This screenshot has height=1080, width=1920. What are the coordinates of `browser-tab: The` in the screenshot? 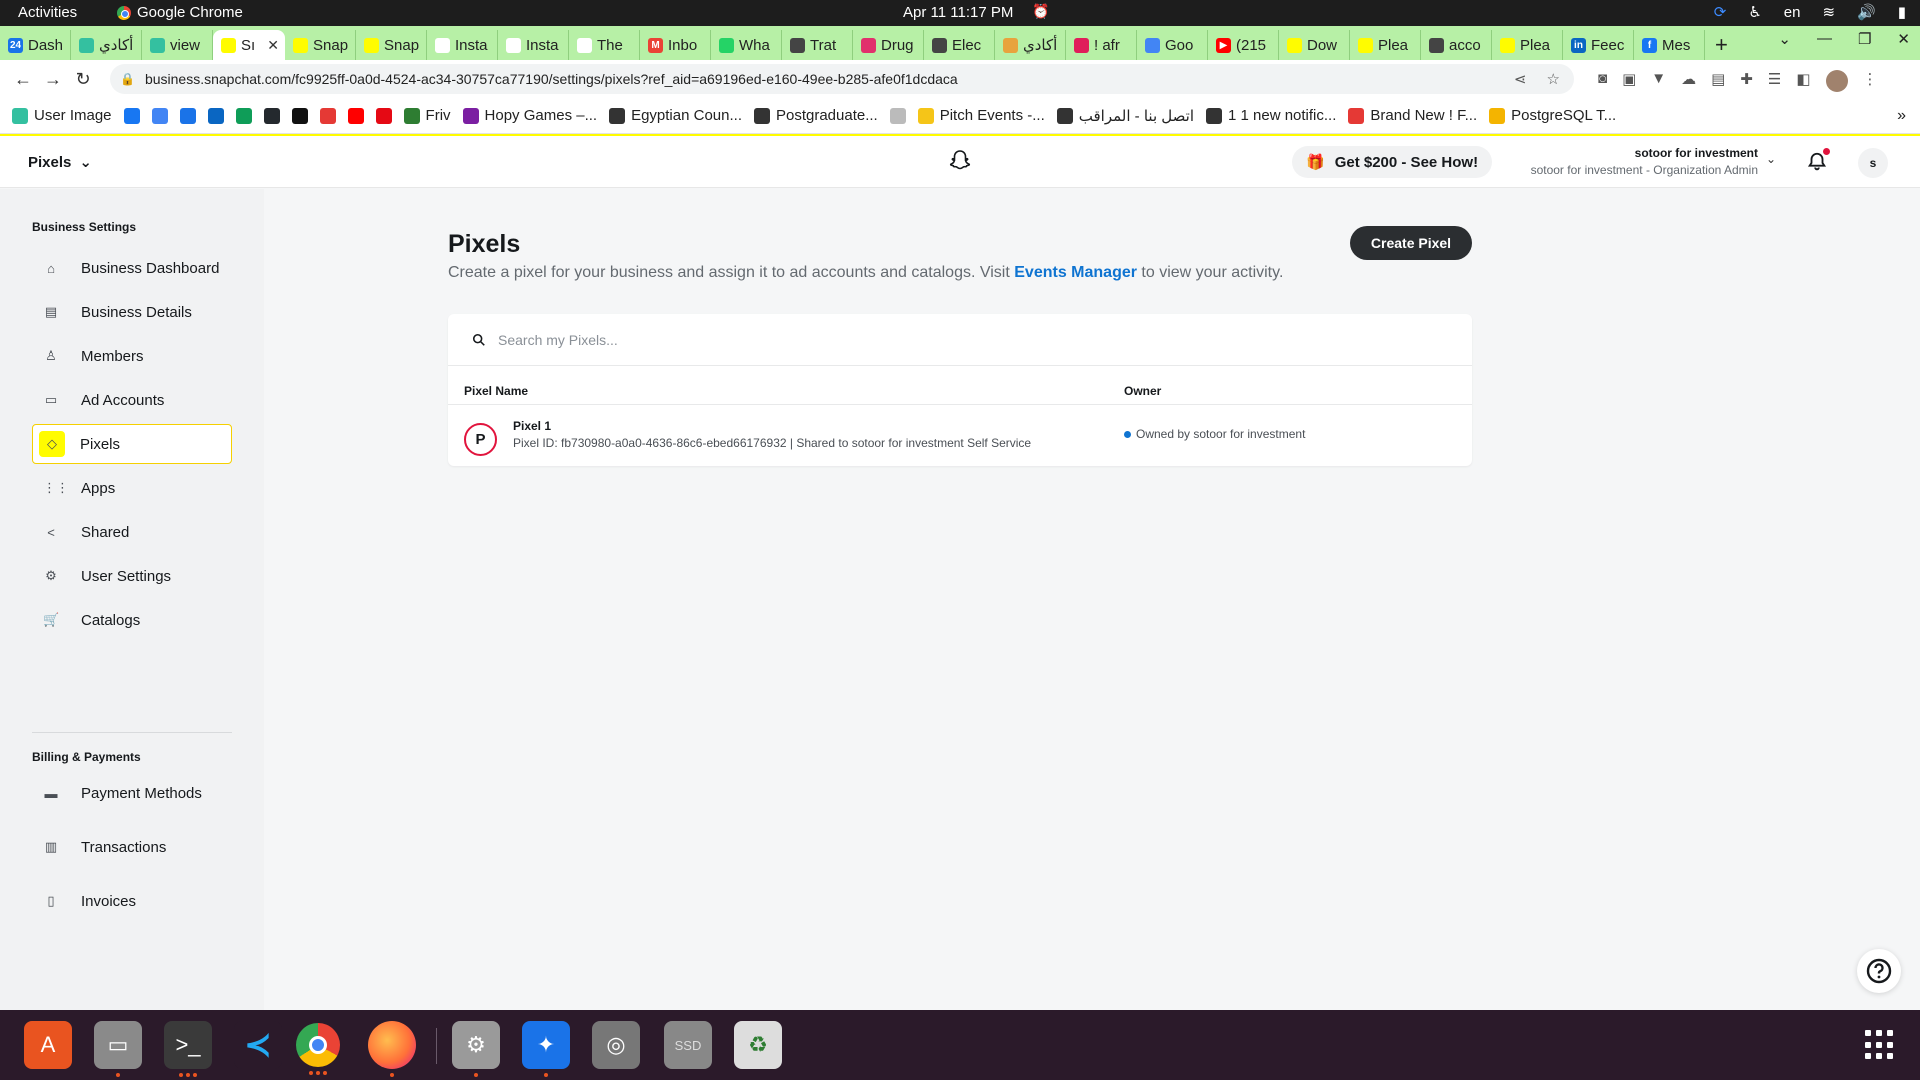 It's located at (604, 45).